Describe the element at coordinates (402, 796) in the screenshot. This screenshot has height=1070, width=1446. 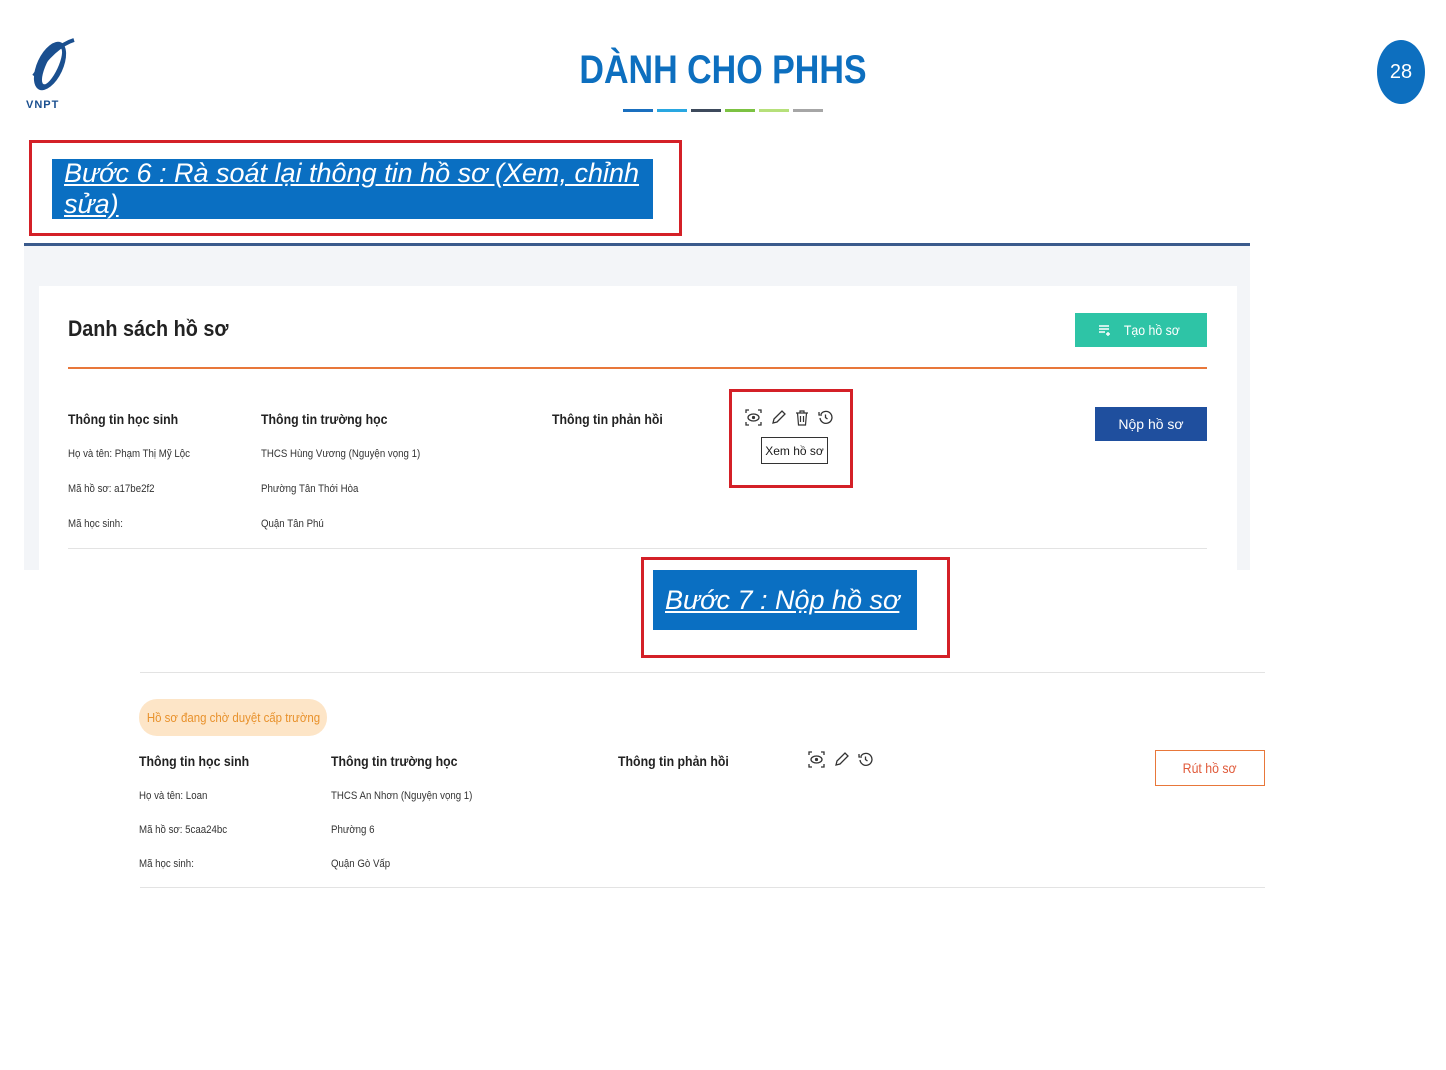
I see `school-name: THCS An Nhơn (Nguyện vọng 1)` at that location.